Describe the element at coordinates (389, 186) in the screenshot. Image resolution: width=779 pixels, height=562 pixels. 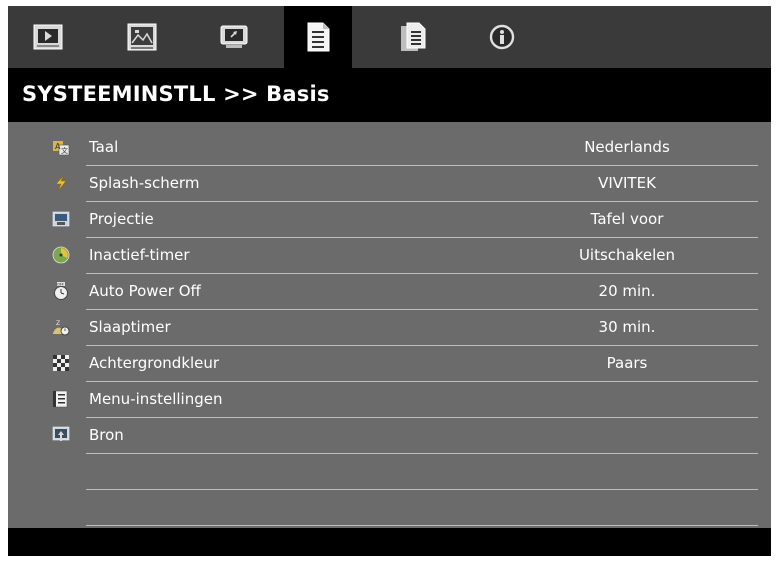
I see `menu-item-splash-scherm: Splash-scherm VIVITEK` at that location.